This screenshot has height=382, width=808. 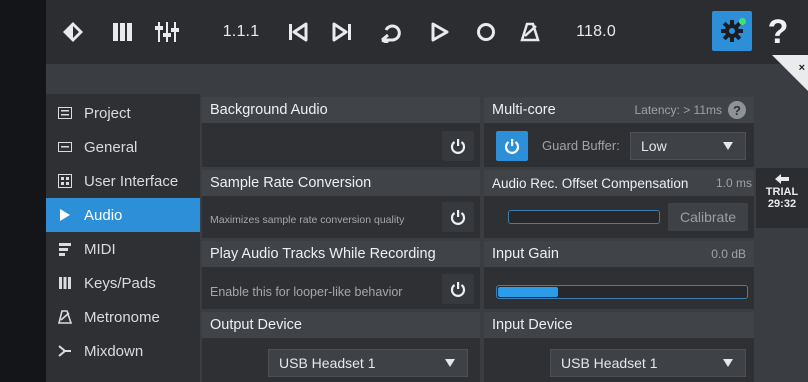 I want to click on skip-forward-icon, so click(x=342, y=32).